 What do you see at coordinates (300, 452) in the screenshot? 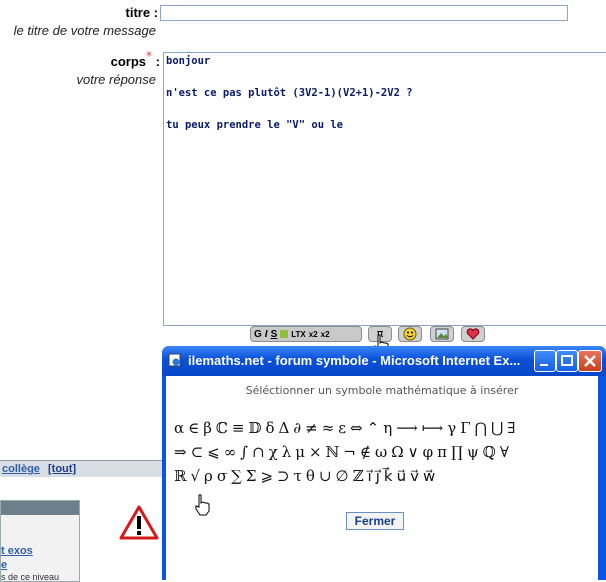
I see `symbol-item: μ` at bounding box center [300, 452].